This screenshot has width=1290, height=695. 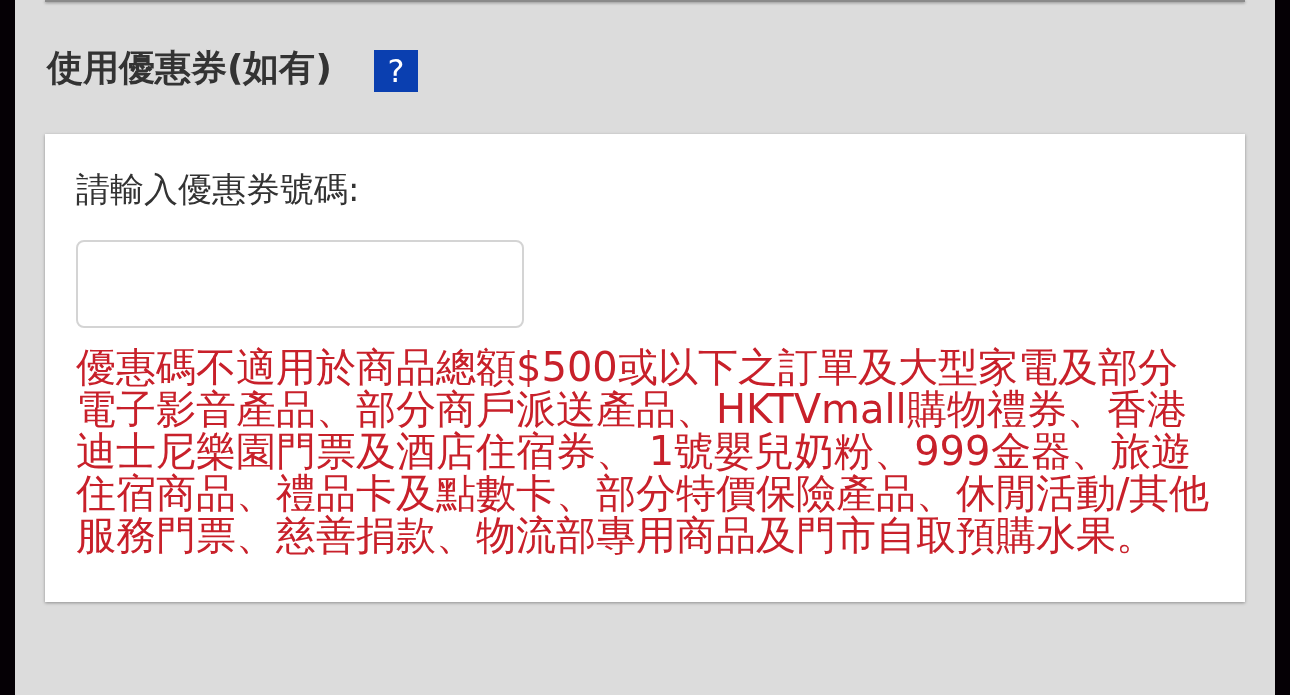 I want to click on coupon-input-field, so click(x=300, y=284).